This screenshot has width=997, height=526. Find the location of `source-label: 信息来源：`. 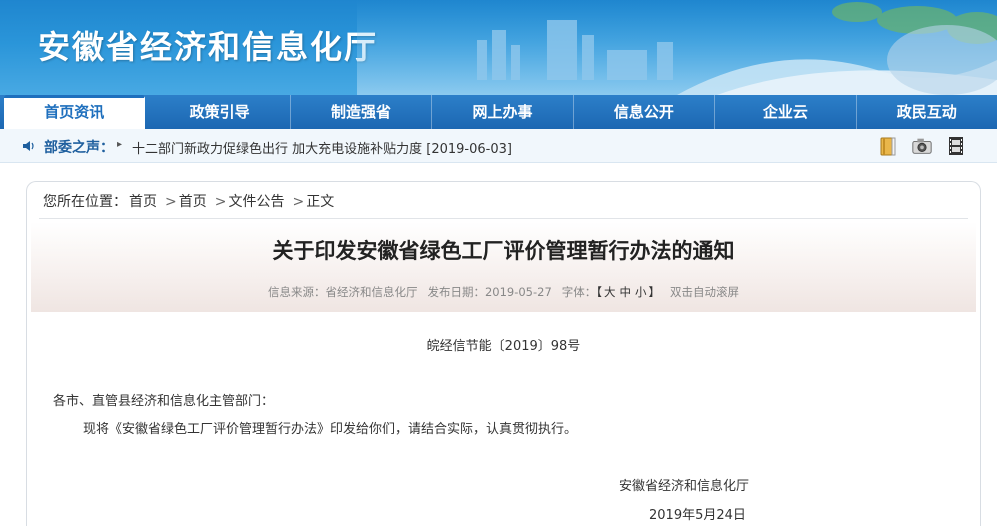

source-label: 信息来源： is located at coordinates (296, 292).